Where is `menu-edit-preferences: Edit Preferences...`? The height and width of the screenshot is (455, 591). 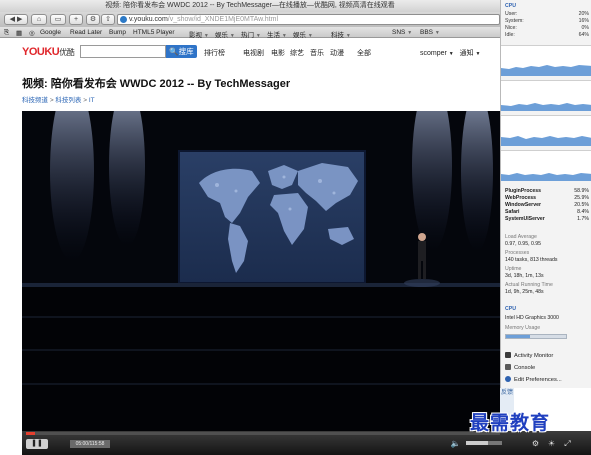 menu-edit-preferences: Edit Preferences... is located at coordinates (547, 379).